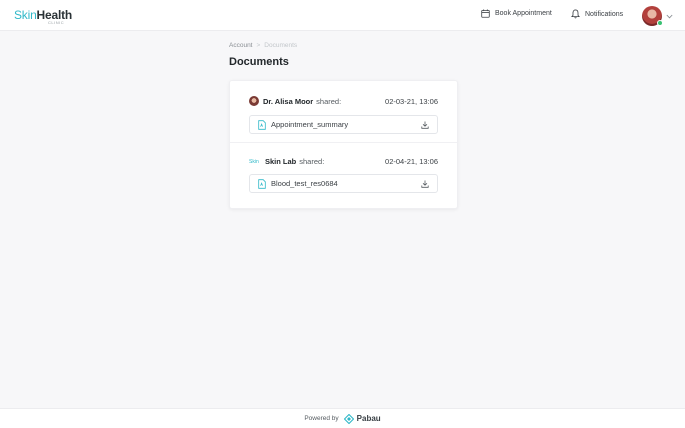  I want to click on breadcrumb-account: Account, so click(241, 45).